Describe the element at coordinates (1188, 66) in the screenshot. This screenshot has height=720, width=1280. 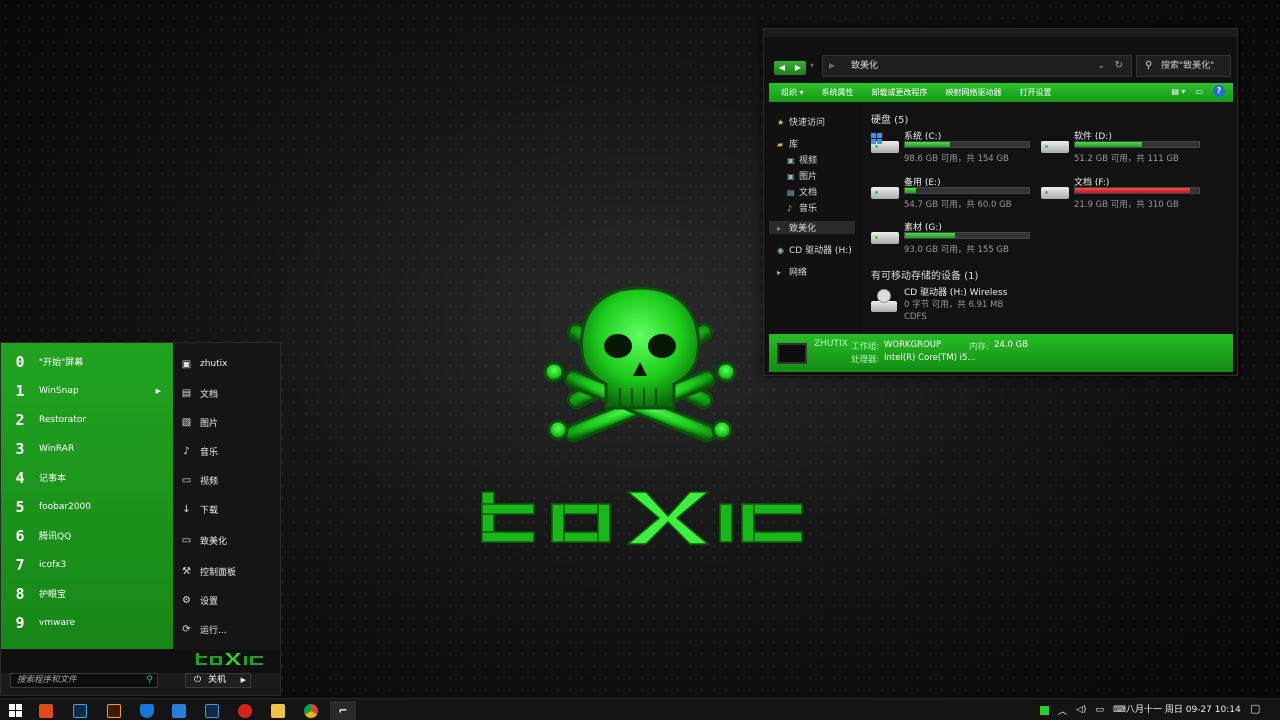
I see `search-placeholder: 搜索"致美化"` at that location.